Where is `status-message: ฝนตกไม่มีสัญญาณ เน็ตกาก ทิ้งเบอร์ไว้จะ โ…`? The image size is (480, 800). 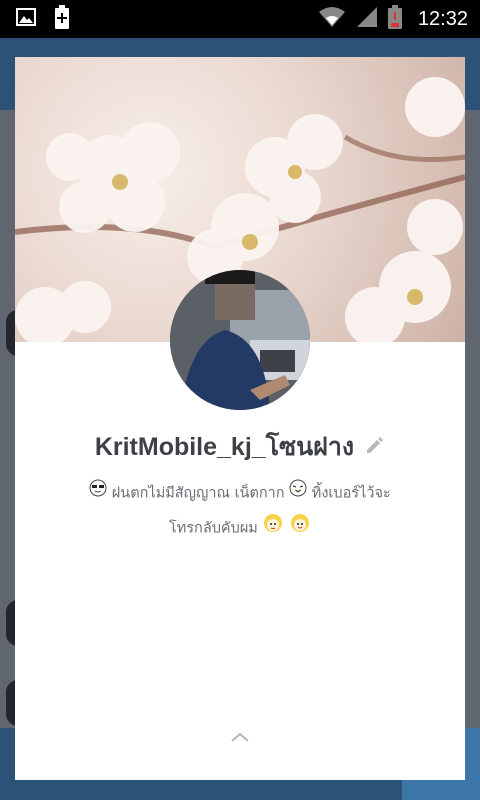 status-message: ฝนตกไม่มีสัญญาณ เน็ตกาก ทิ้งเบอร์ไว้จะ โ… is located at coordinates (240, 511).